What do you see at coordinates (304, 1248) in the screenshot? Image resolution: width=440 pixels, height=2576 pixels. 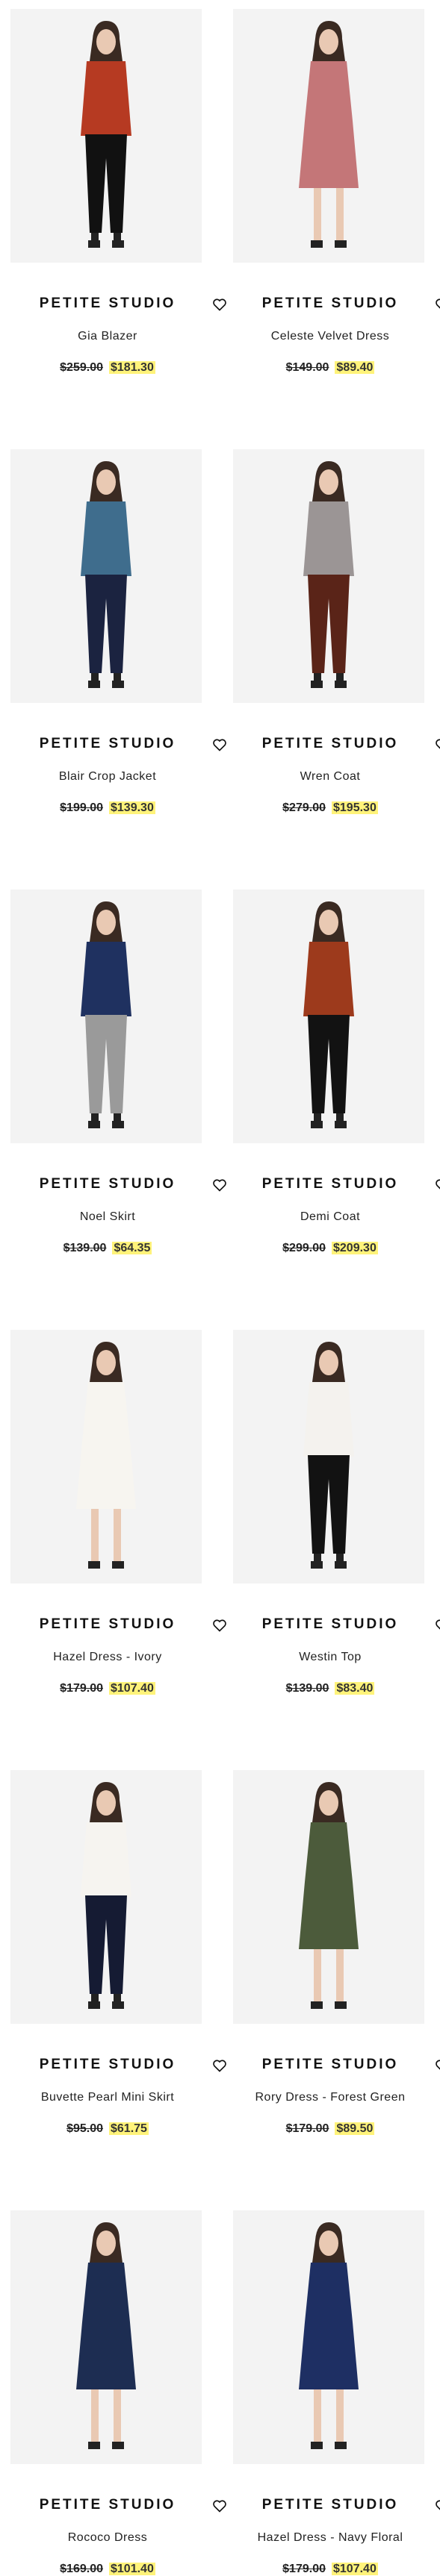 I see `original-price: $299.00` at bounding box center [304, 1248].